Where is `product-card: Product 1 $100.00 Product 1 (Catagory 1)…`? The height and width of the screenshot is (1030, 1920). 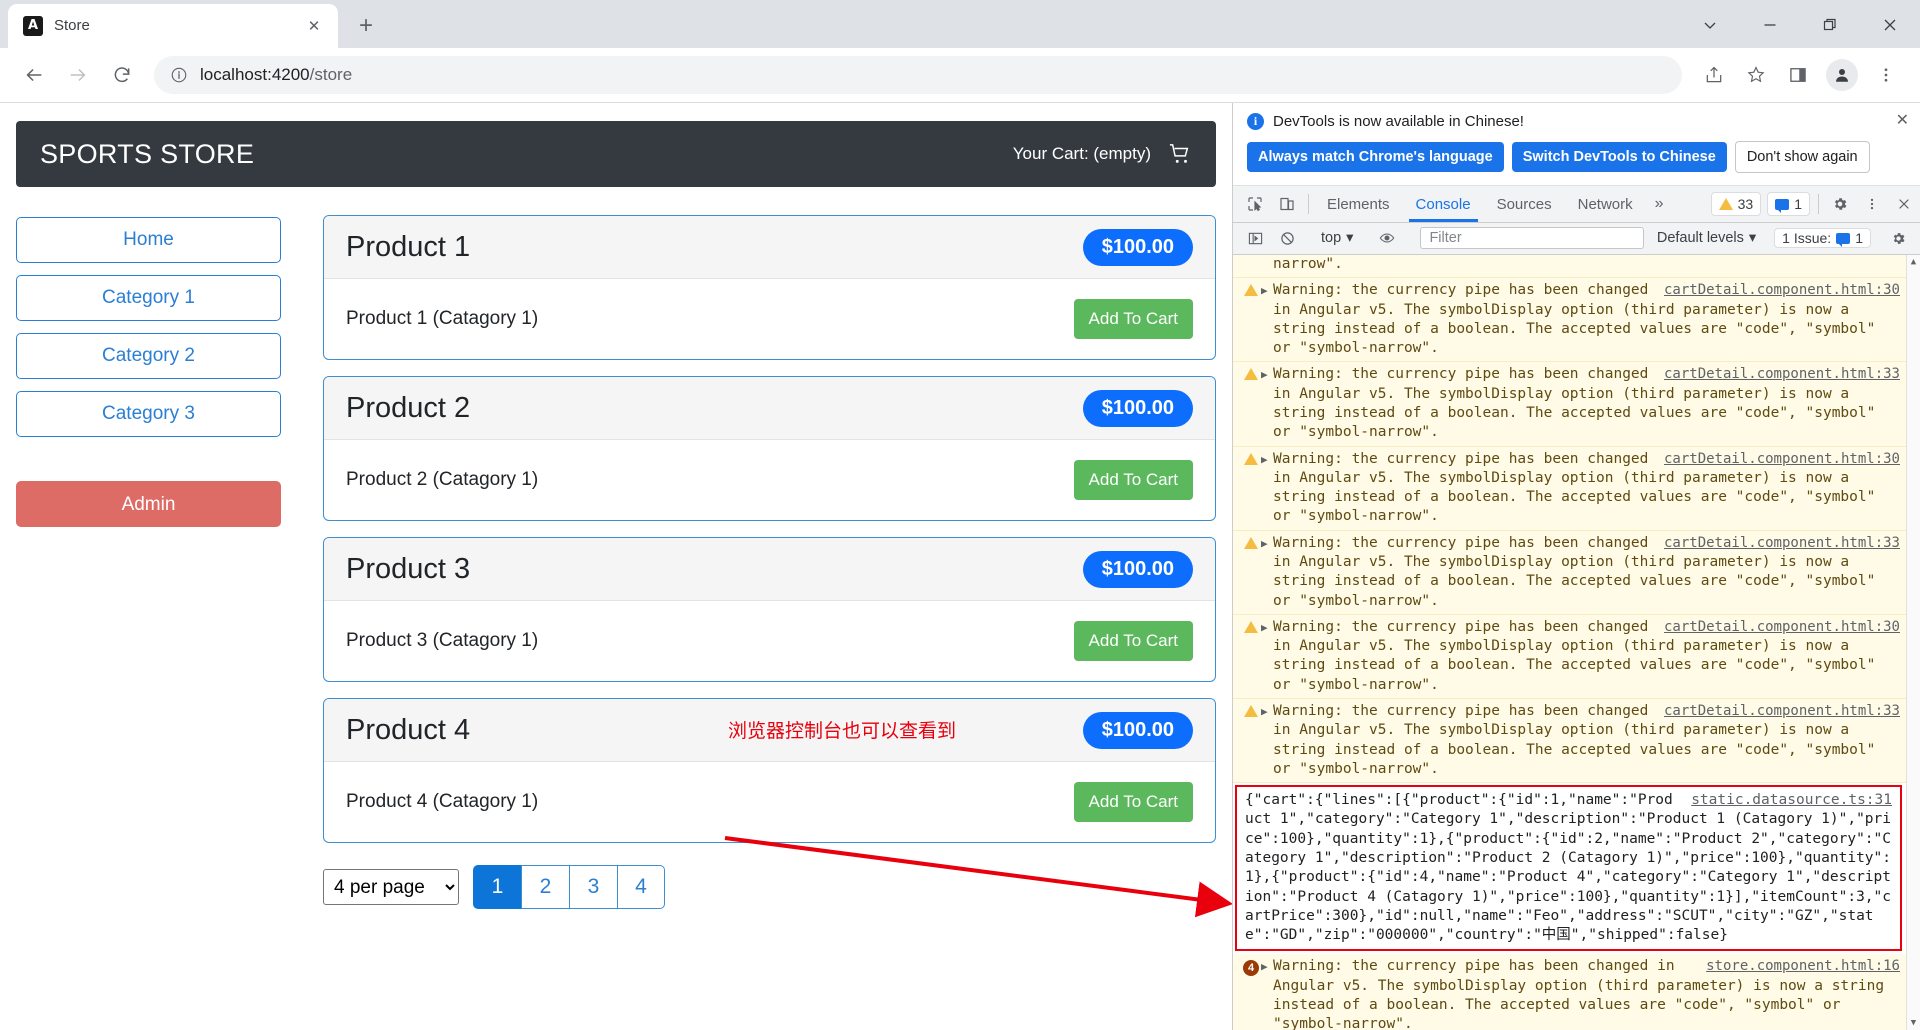
product-card: Product 1 $100.00 Product 1 (Catagory 1)… is located at coordinates (769, 288).